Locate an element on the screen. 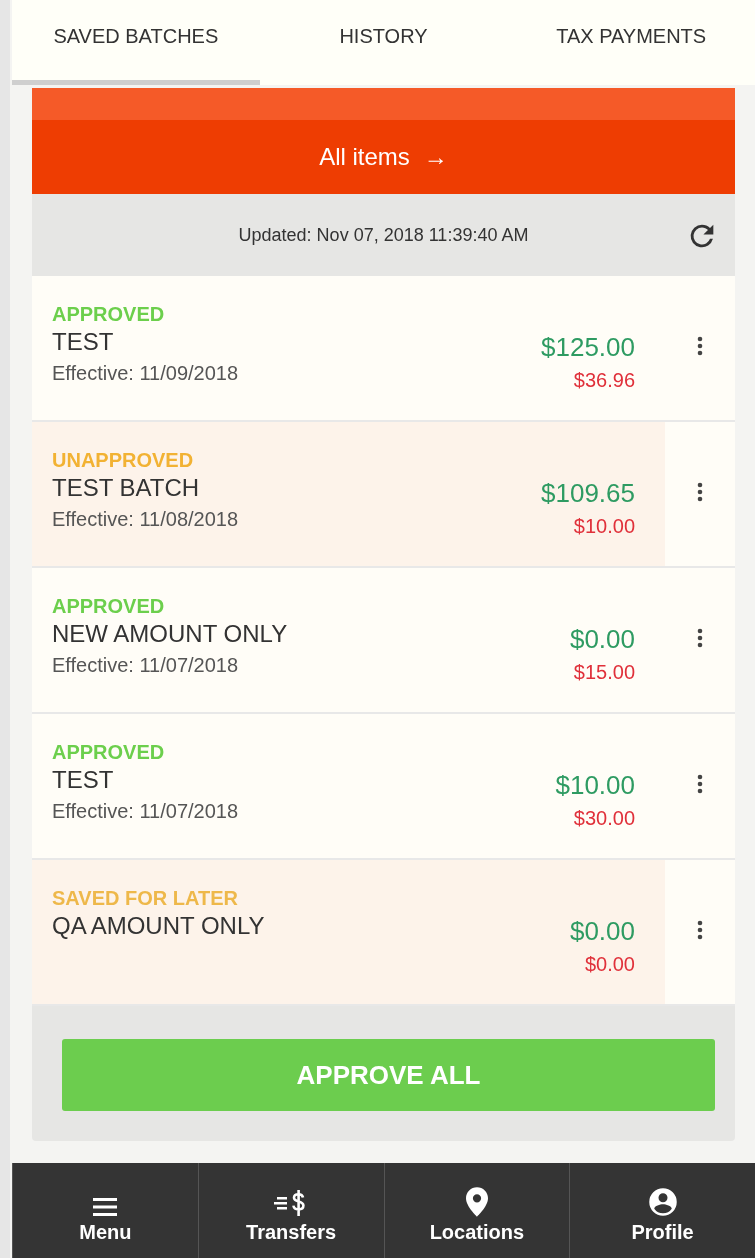 The width and height of the screenshot is (755, 1258). nav-tab: Locations is located at coordinates (476, 1210).